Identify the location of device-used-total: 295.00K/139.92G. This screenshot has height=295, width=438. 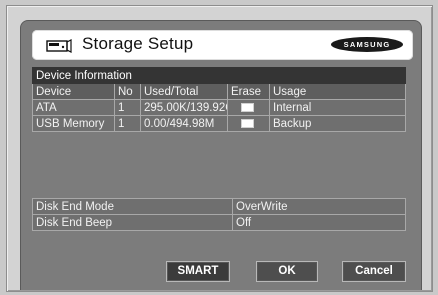
(184, 107).